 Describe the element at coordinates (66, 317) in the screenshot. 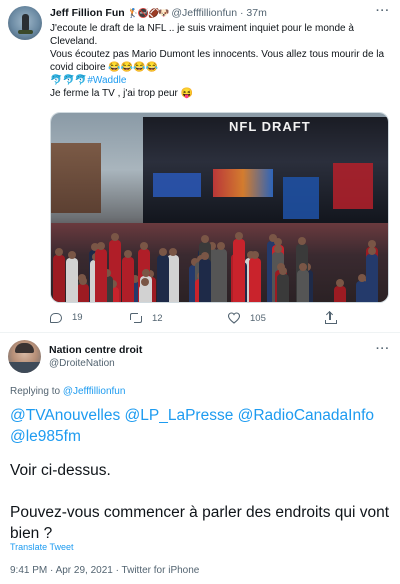

I see `reply-button: 19` at that location.